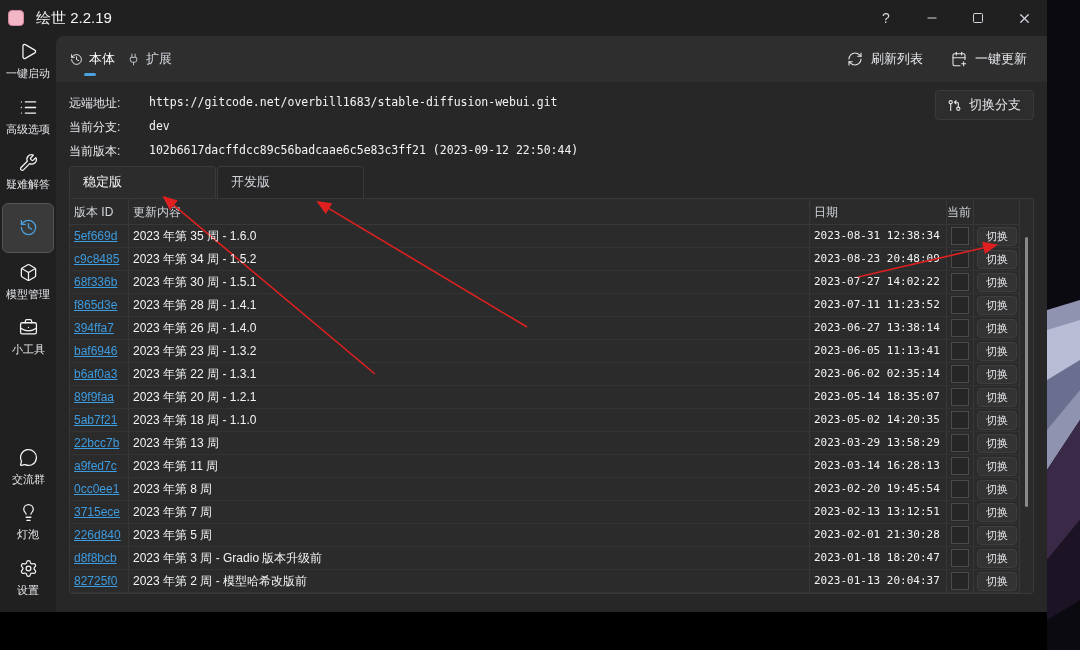 The image size is (1080, 650). I want to click on toolbar-button: 一键更新, so click(989, 59).